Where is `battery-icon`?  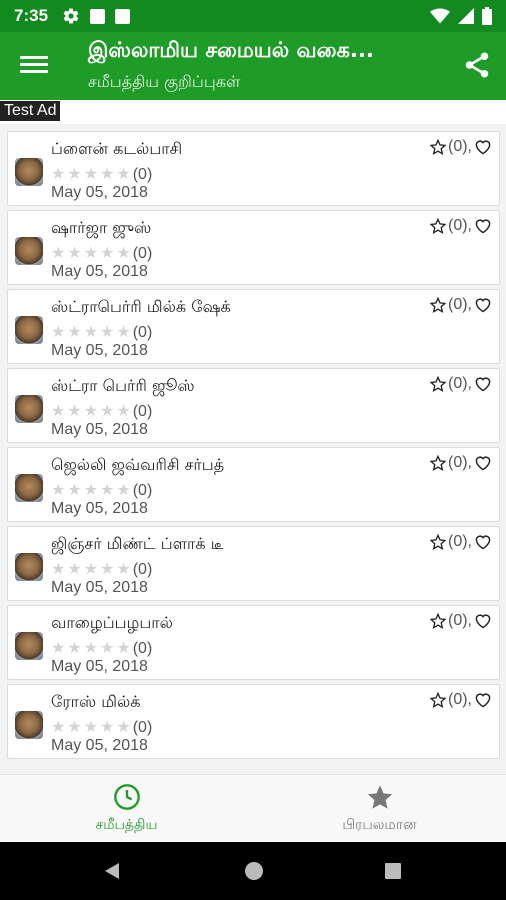 battery-icon is located at coordinates (487, 16).